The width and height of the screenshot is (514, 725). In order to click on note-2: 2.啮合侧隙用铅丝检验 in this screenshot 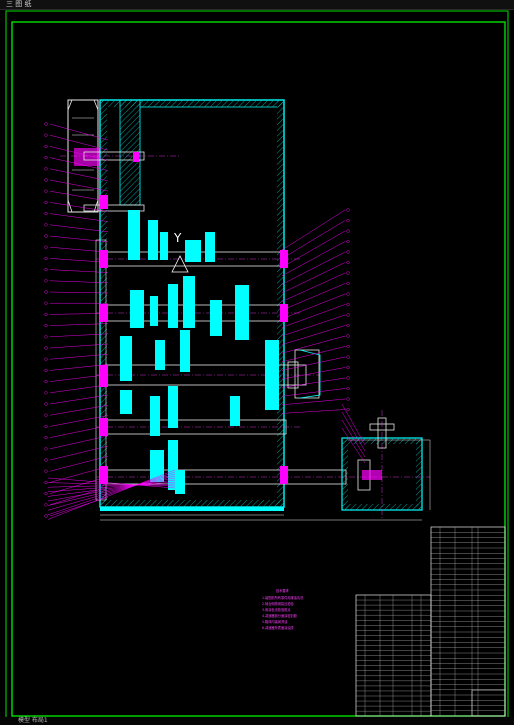, I will do `click(278, 603)`.